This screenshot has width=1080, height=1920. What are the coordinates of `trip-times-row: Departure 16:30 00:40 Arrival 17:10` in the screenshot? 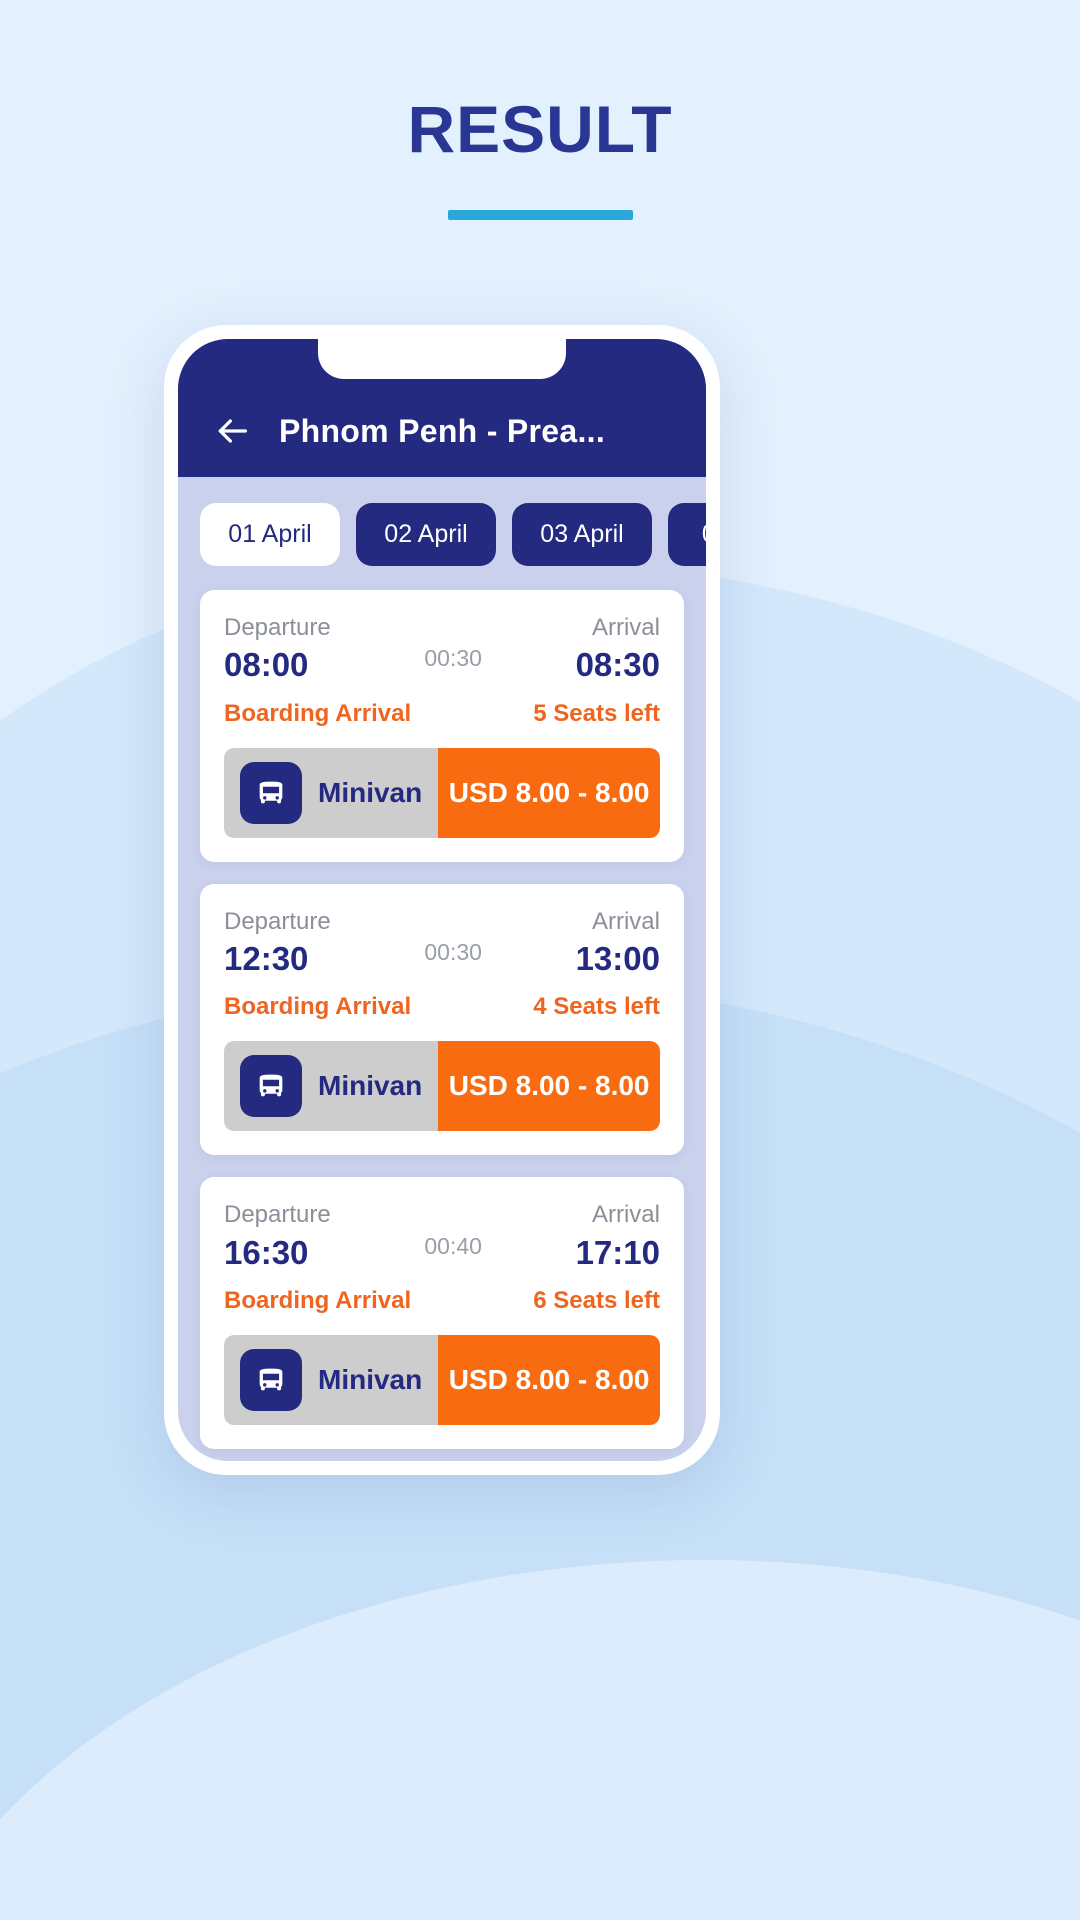 It's located at (442, 1236).